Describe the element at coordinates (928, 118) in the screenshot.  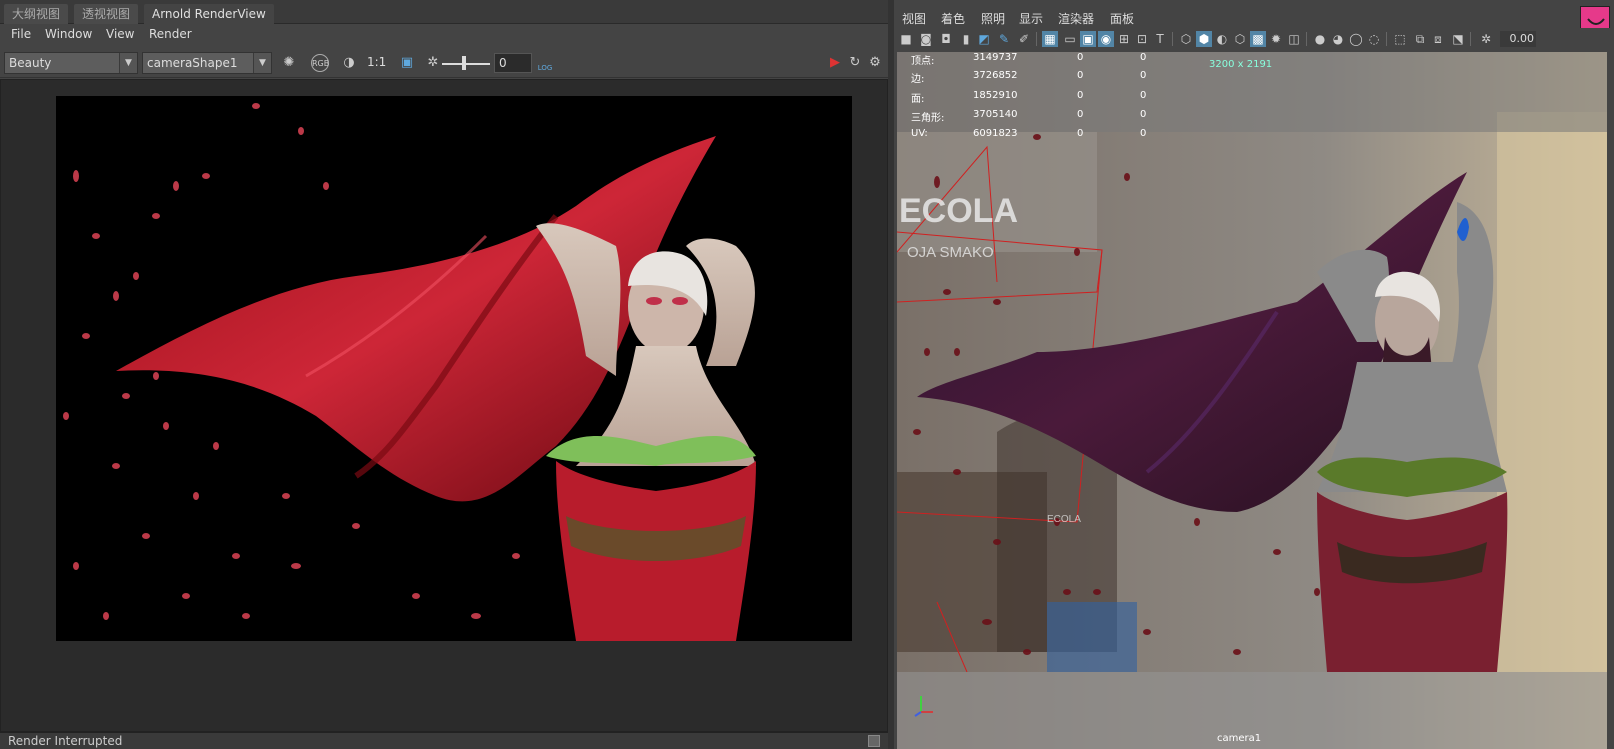
I see `hud-label: 三角形:` at that location.